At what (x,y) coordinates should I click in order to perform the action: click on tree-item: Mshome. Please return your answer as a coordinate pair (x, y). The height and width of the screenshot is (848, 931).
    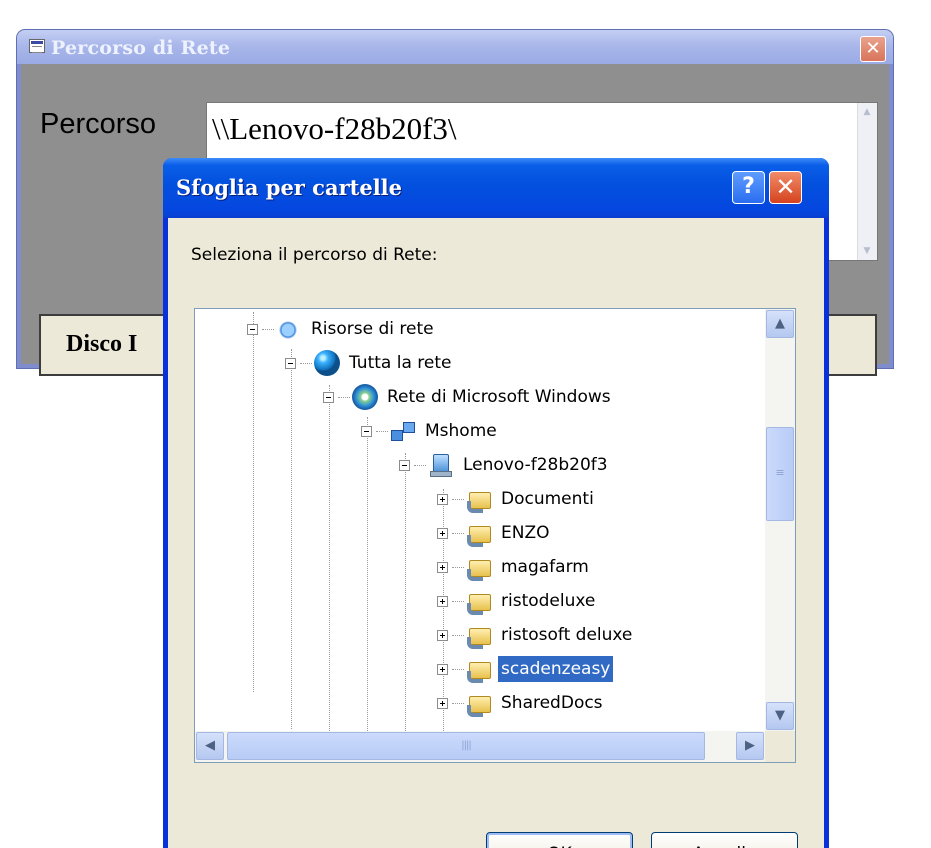
    Looking at the image, I should click on (430, 431).